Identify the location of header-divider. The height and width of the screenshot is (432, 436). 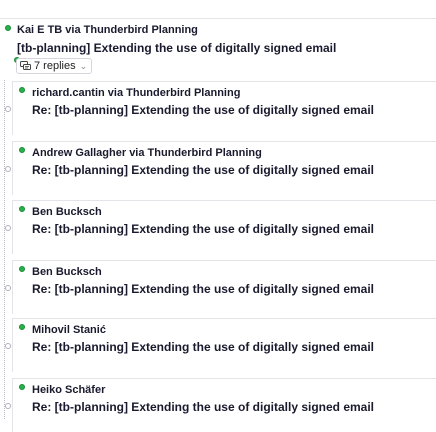
(218, 18).